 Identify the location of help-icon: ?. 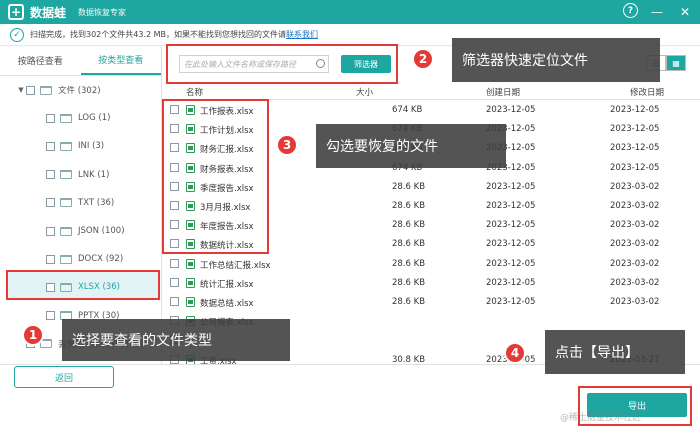
(630, 10).